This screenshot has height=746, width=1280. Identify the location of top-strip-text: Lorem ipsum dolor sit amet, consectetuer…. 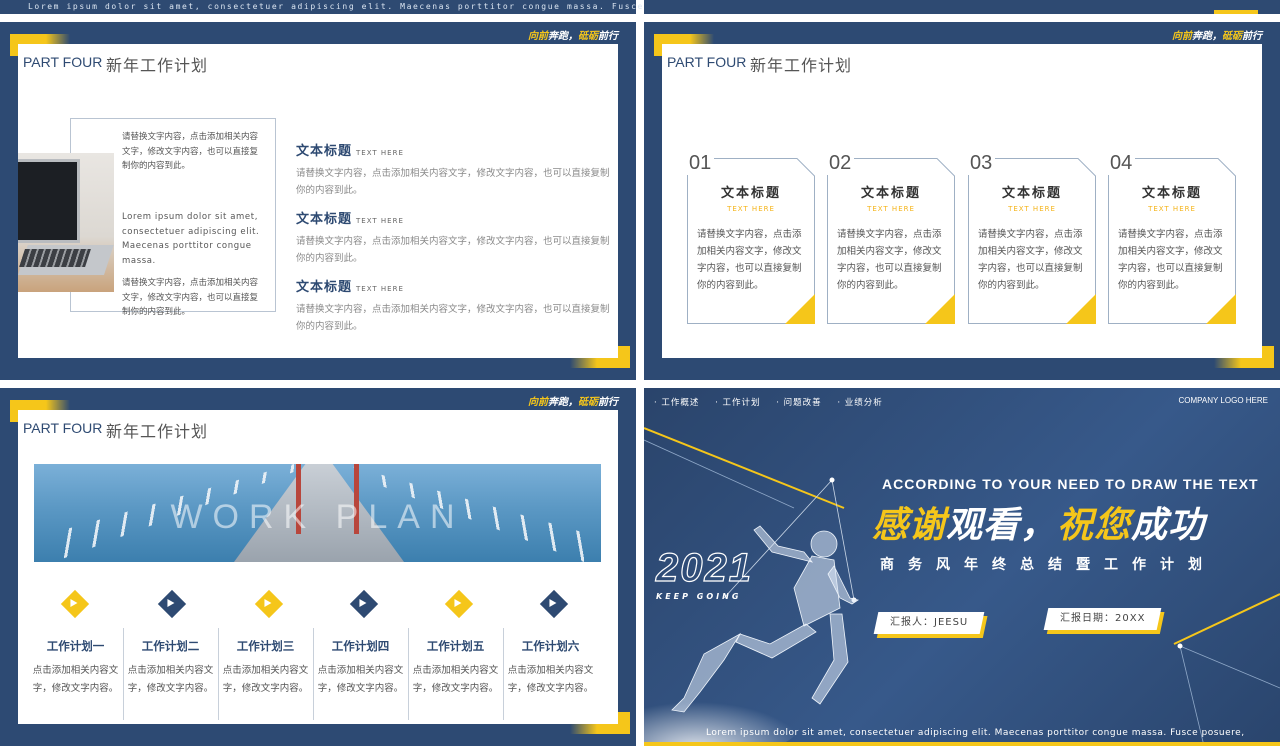
(365, 6).